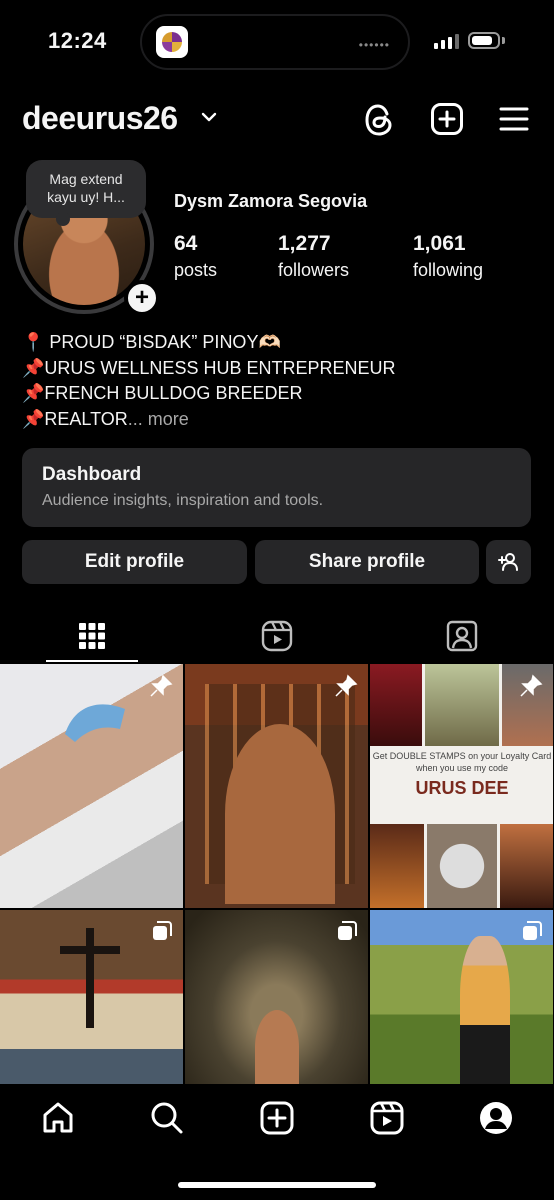 This screenshot has height=1200, width=554. What do you see at coordinates (387, 1118) in the screenshot?
I see `reels-nav-icon` at bounding box center [387, 1118].